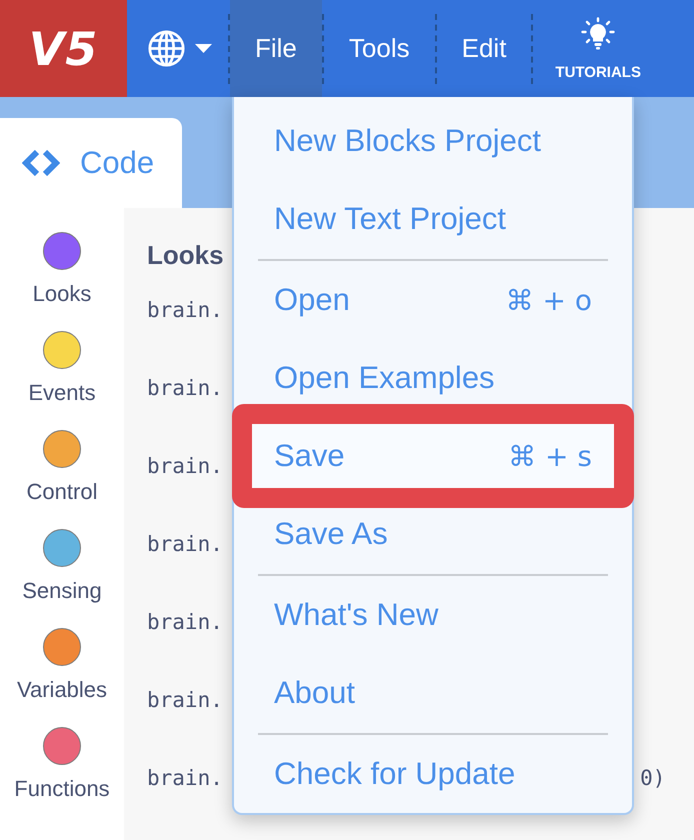 This screenshot has height=840, width=694. I want to click on caret-icon, so click(203, 48).